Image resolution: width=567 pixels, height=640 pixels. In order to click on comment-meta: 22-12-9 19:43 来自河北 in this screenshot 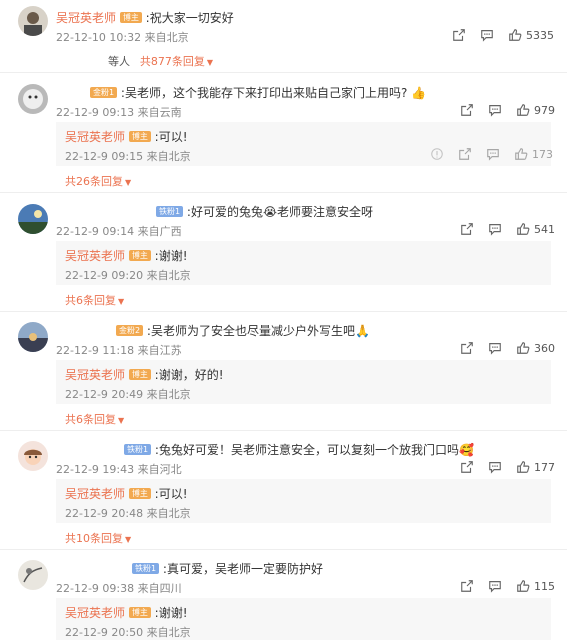, I will do `click(119, 469)`.